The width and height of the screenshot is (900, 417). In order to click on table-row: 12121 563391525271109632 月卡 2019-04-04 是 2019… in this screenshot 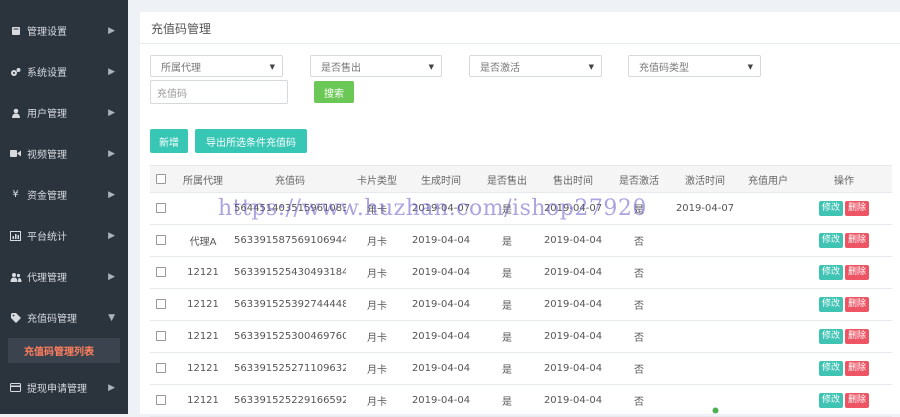, I will do `click(521, 369)`.